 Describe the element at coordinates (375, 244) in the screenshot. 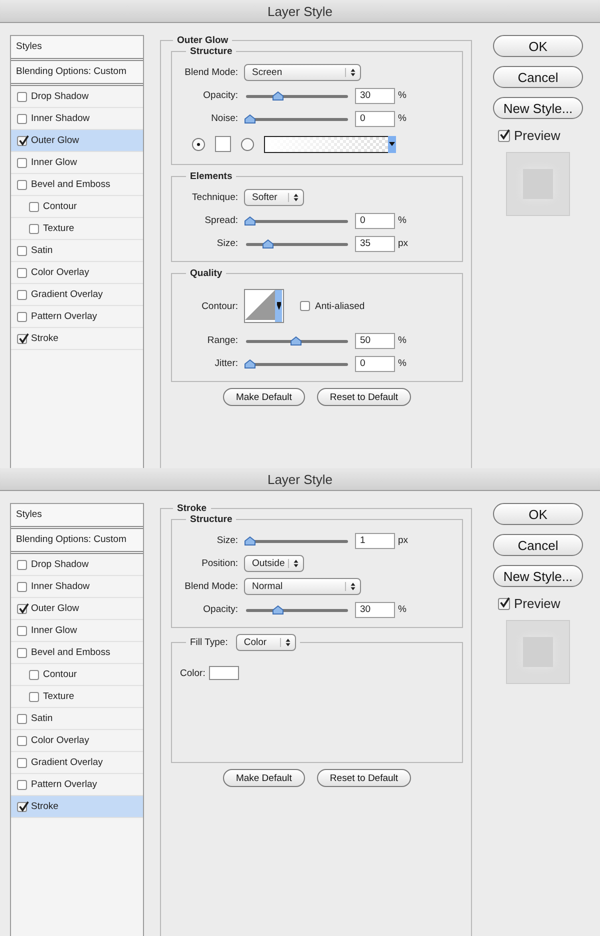

I see `input-field: 35` at that location.